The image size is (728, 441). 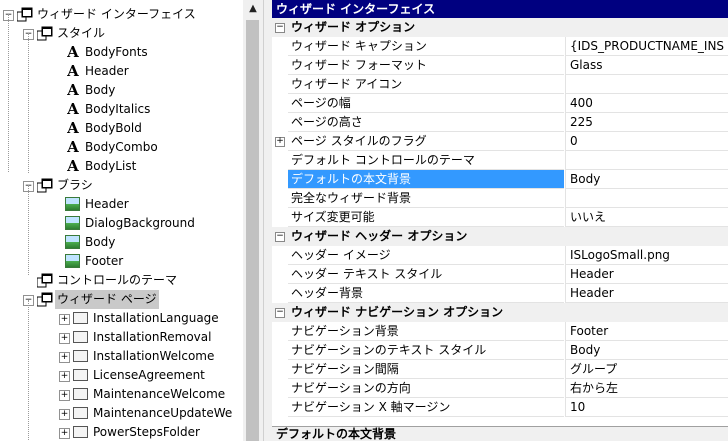 What do you see at coordinates (107, 204) in the screenshot?
I see `tree-node-label: Header` at bounding box center [107, 204].